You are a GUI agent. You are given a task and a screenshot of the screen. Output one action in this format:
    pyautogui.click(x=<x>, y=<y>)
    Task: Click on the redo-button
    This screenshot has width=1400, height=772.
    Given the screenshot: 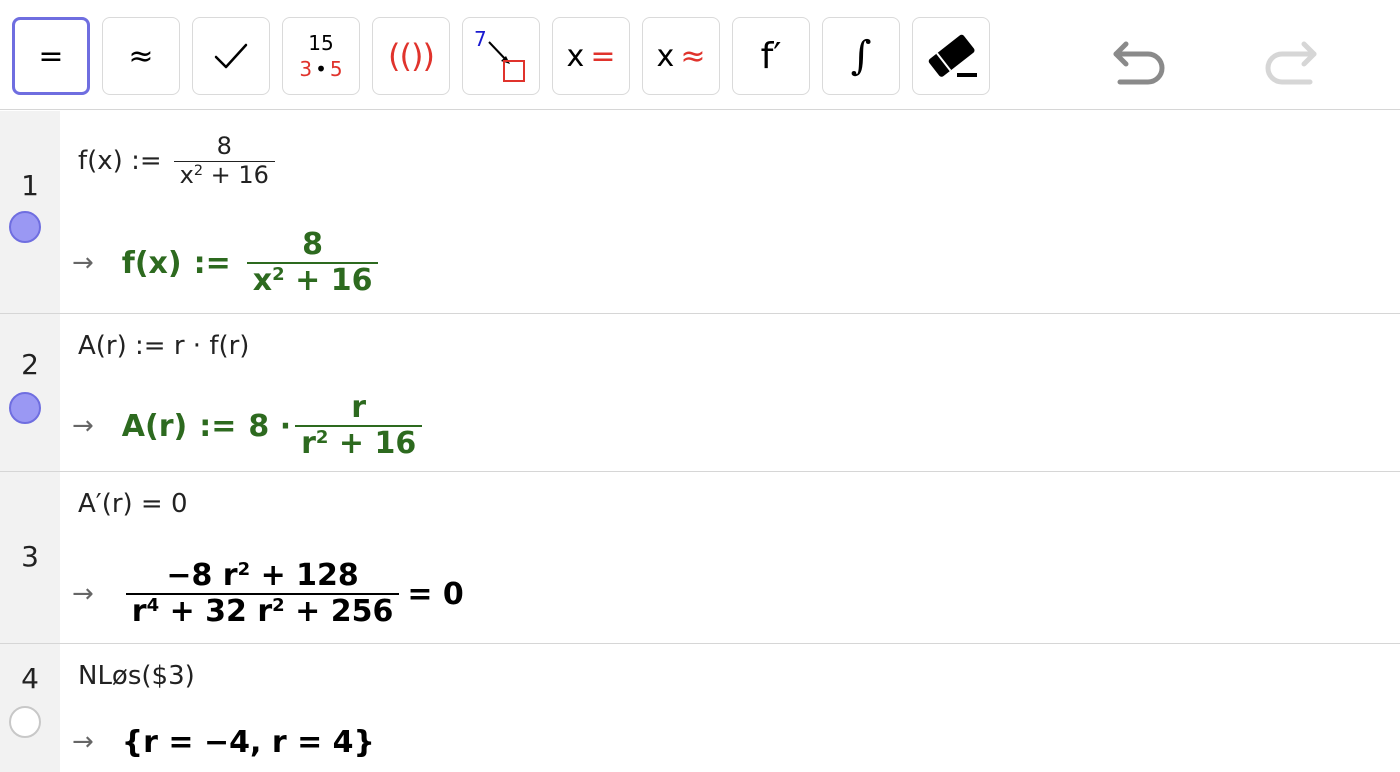 What is the action you would take?
    pyautogui.click(x=1291, y=67)
    